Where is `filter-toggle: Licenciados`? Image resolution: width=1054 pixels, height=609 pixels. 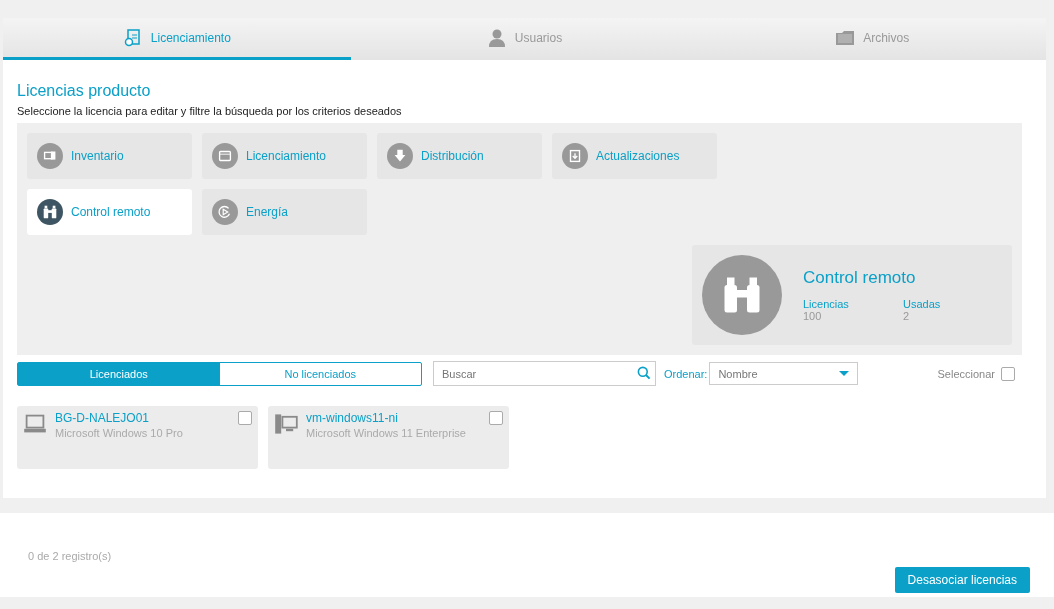
filter-toggle: Licenciados is located at coordinates (119, 373).